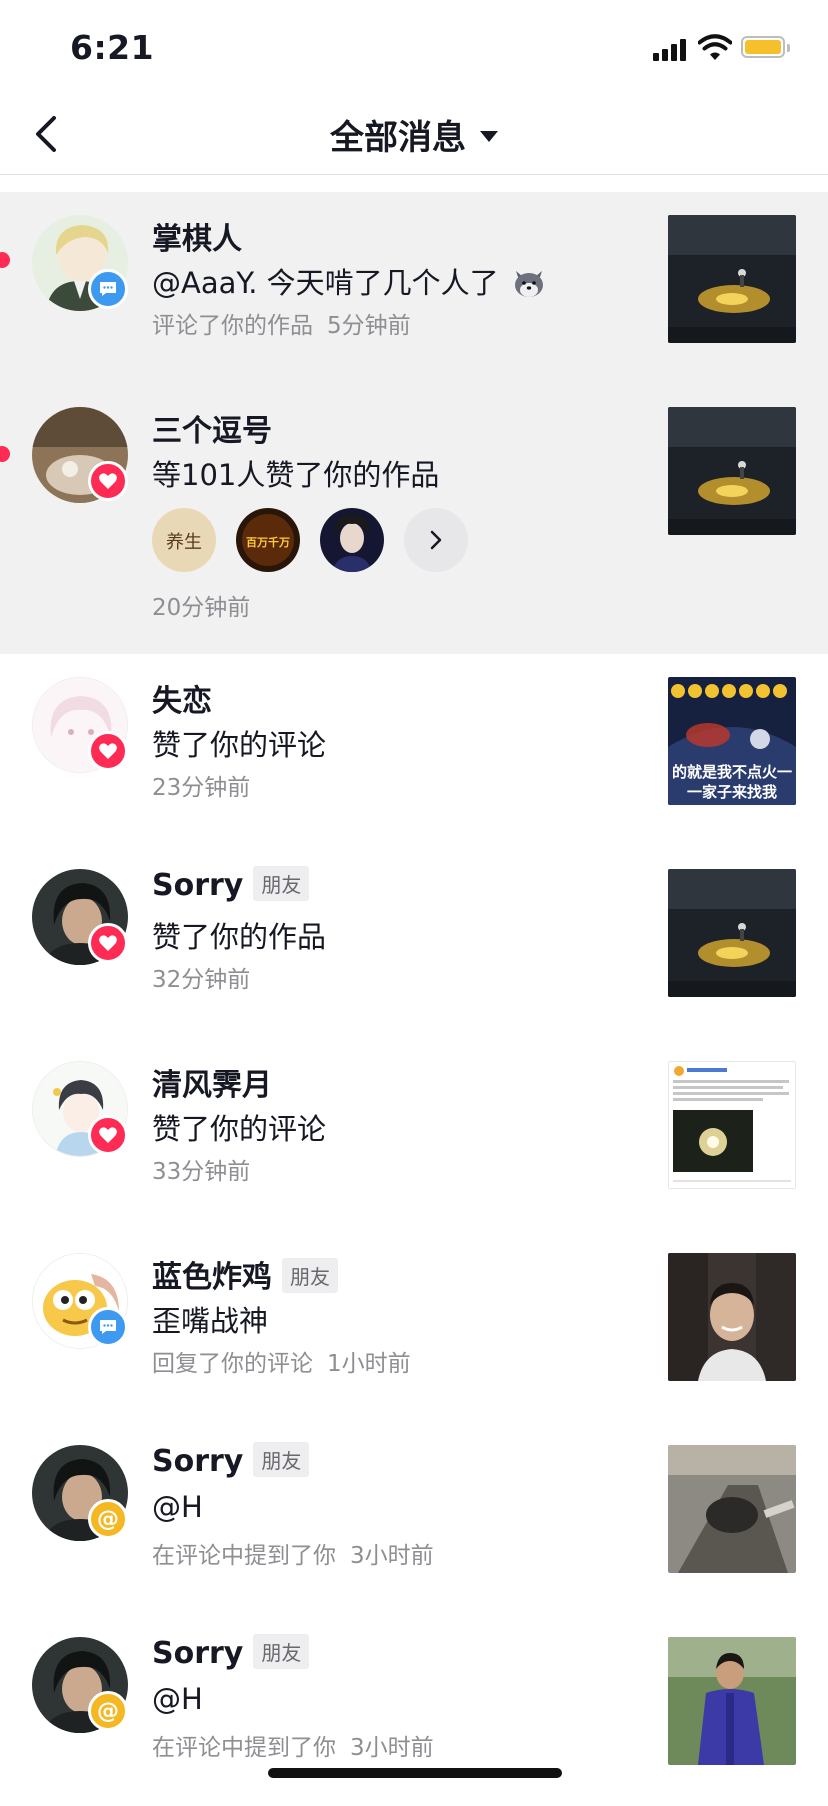  Describe the element at coordinates (732, 1125) in the screenshot. I see `comment-screenshot-thumbnail` at that location.